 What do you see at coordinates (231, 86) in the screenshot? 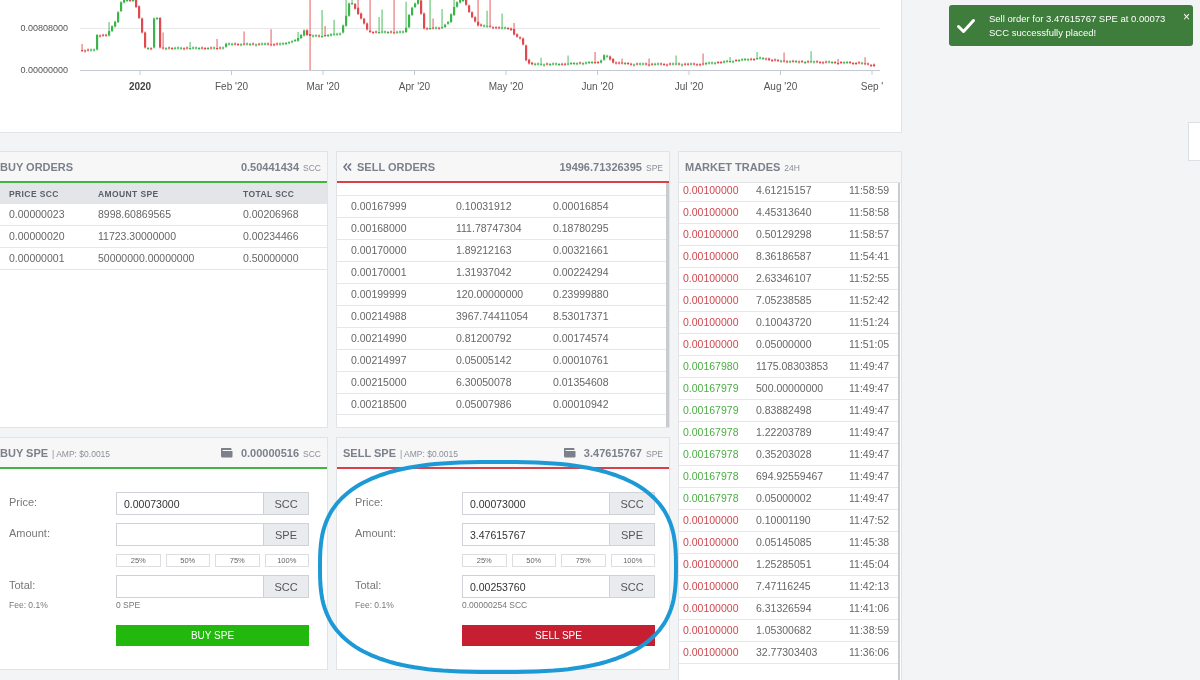
I see `axis-label: Feb '20` at bounding box center [231, 86].